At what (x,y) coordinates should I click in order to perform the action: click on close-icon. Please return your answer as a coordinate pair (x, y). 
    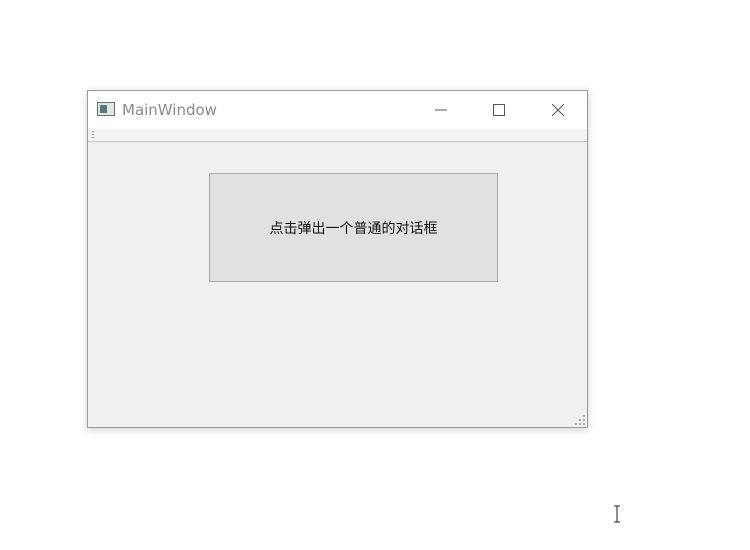
    Looking at the image, I should click on (558, 110).